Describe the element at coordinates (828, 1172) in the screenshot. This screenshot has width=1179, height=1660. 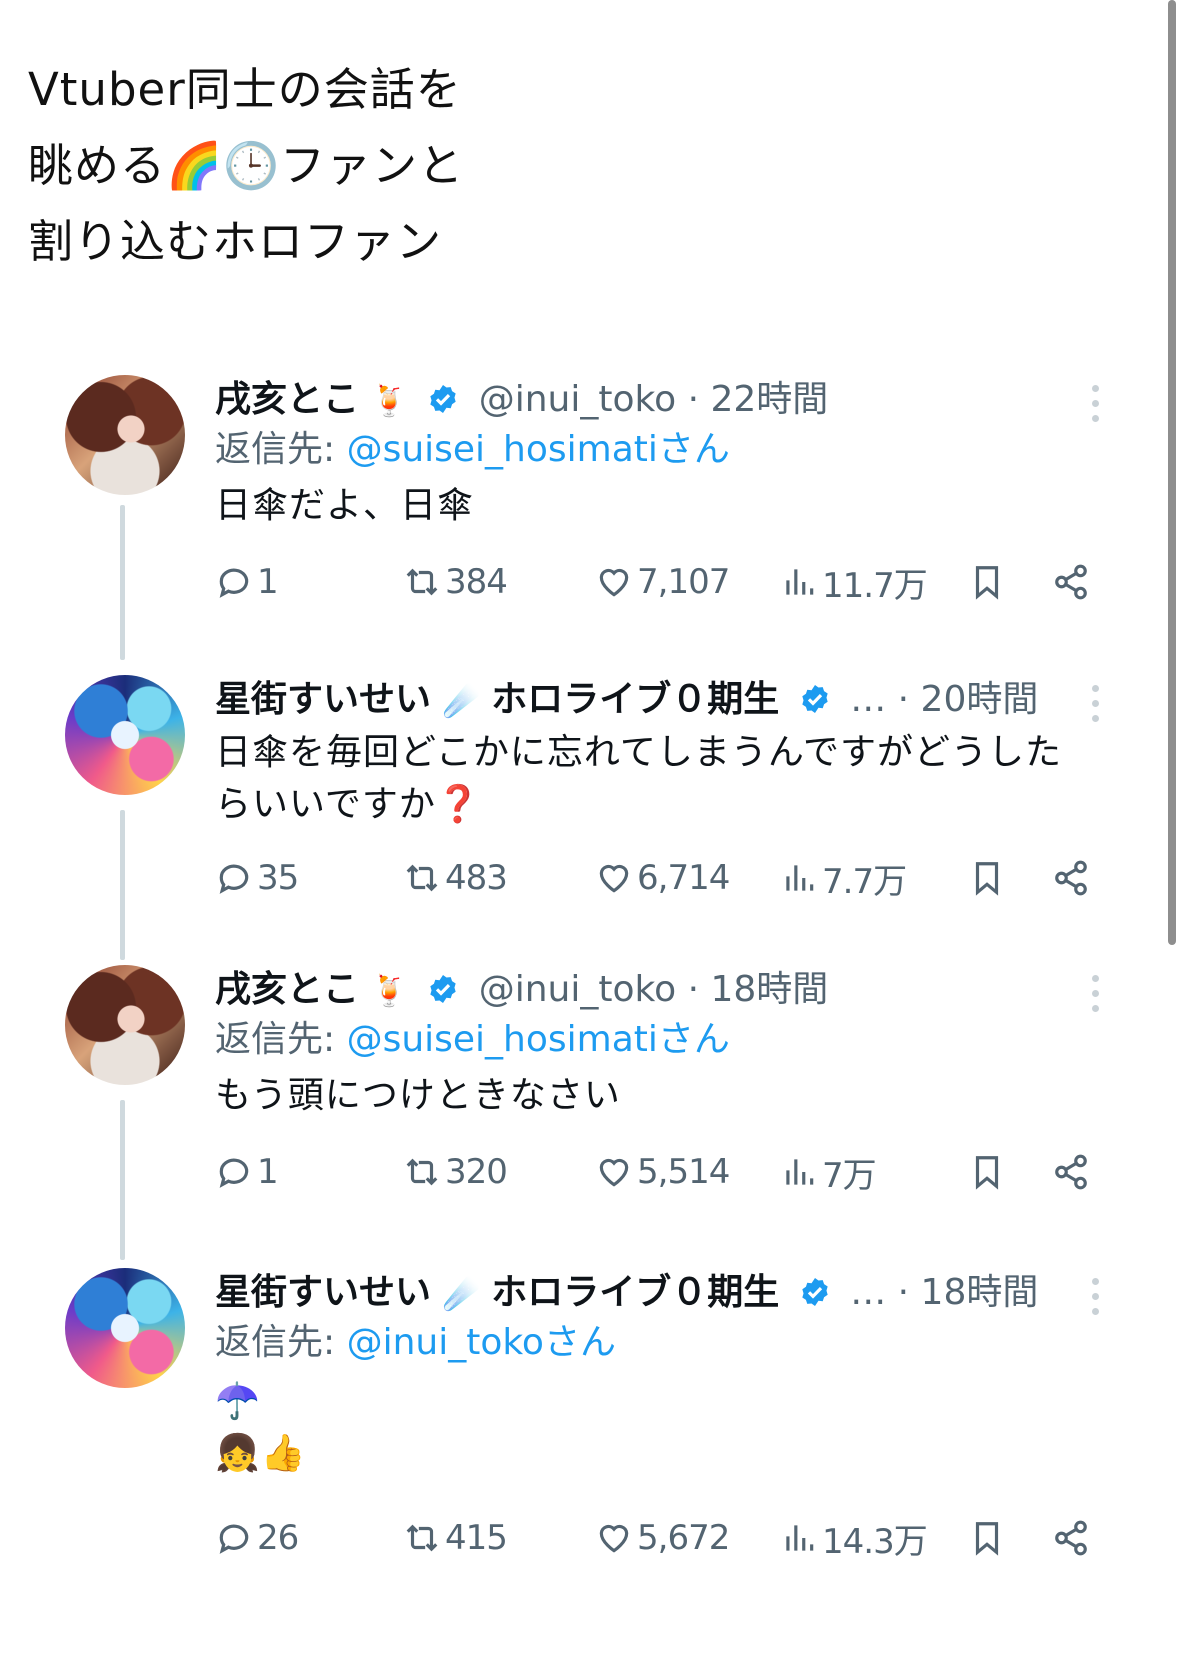
I see `views-button: 7万` at that location.